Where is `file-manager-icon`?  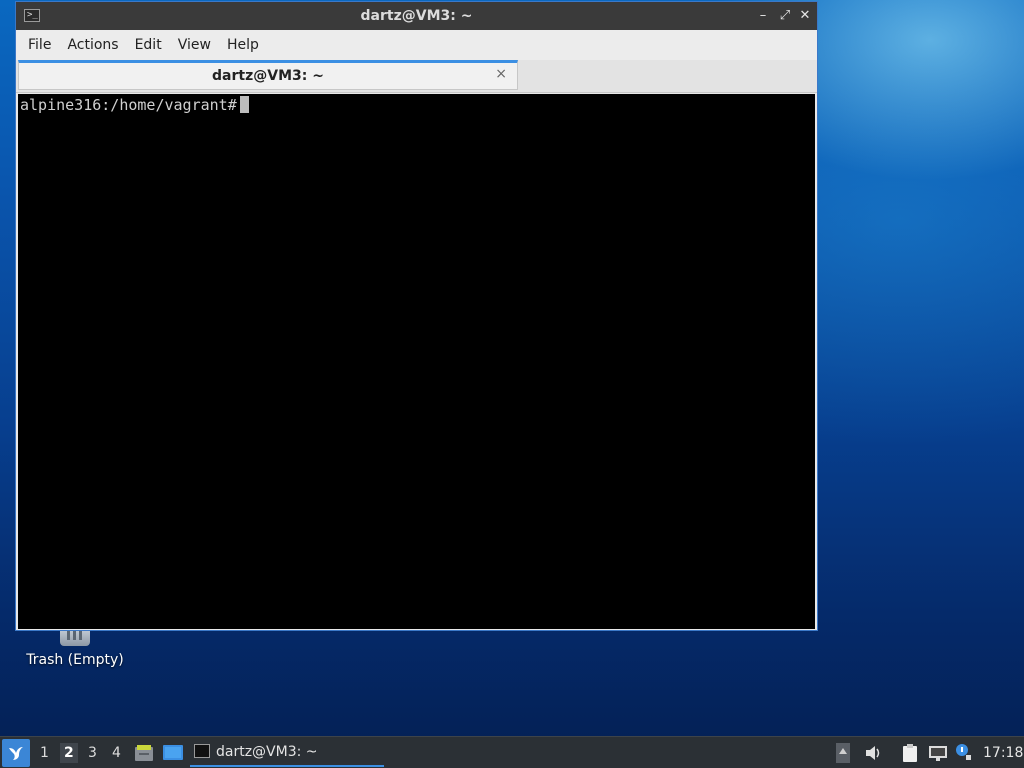
file-manager-icon is located at coordinates (144, 753).